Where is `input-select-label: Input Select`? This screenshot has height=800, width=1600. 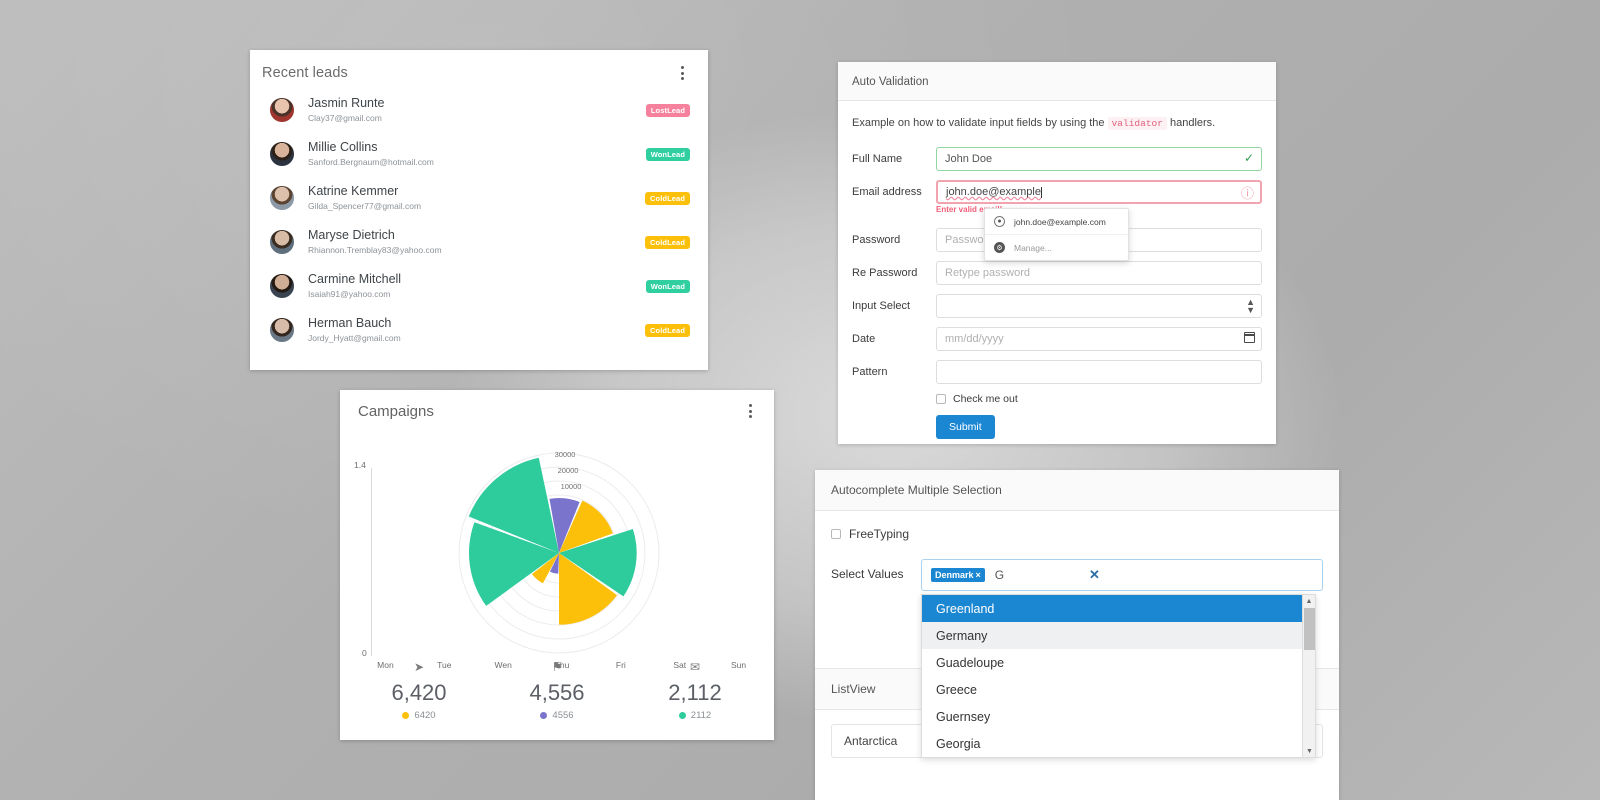
input-select-label: Input Select is located at coordinates (881, 306).